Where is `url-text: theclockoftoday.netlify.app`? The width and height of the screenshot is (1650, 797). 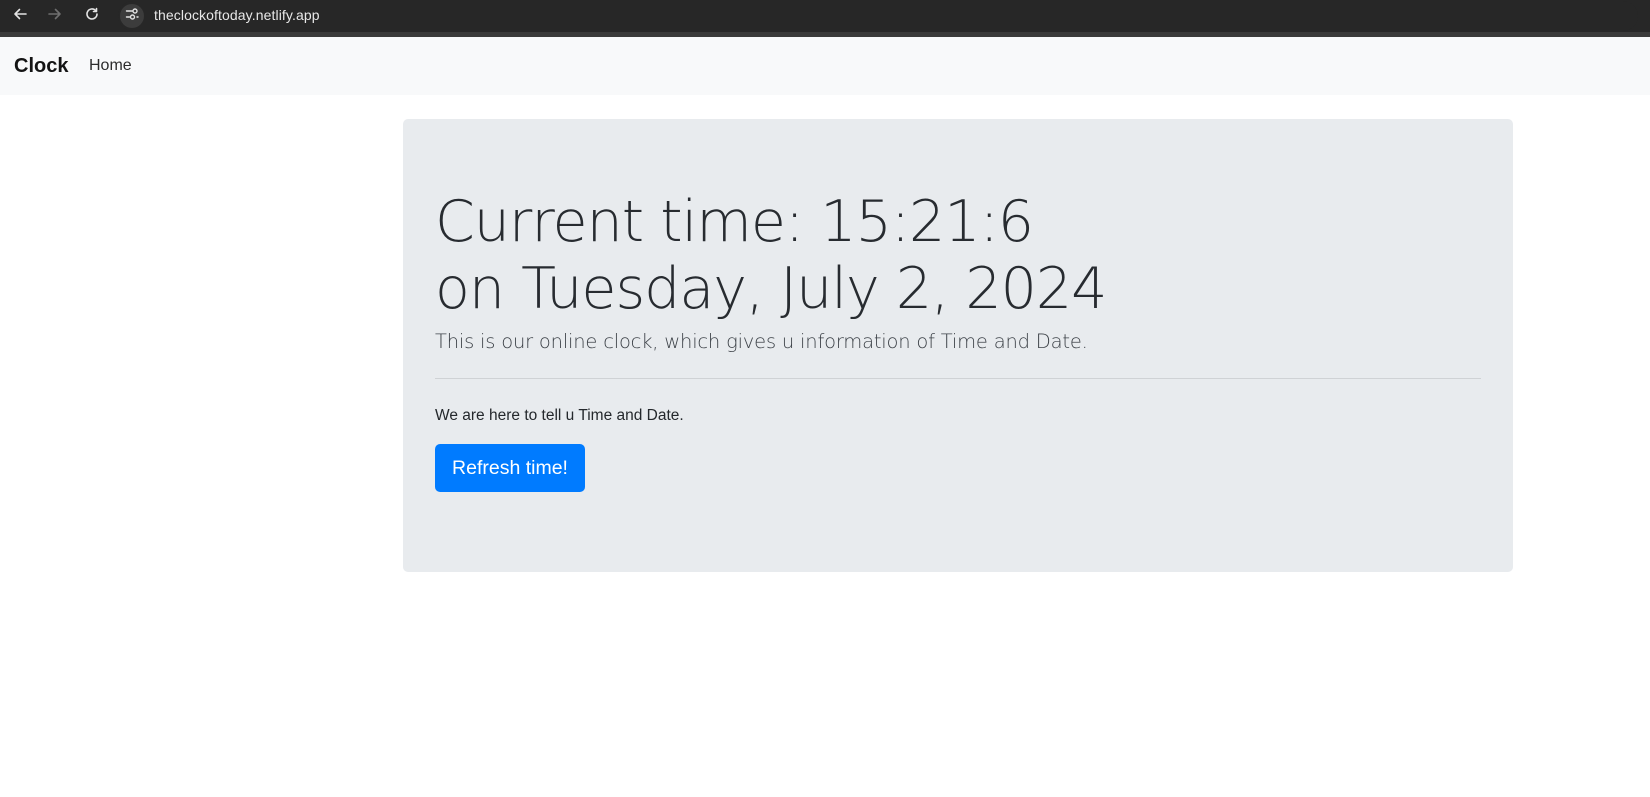
url-text: theclockoftoday.netlify.app is located at coordinates (237, 15).